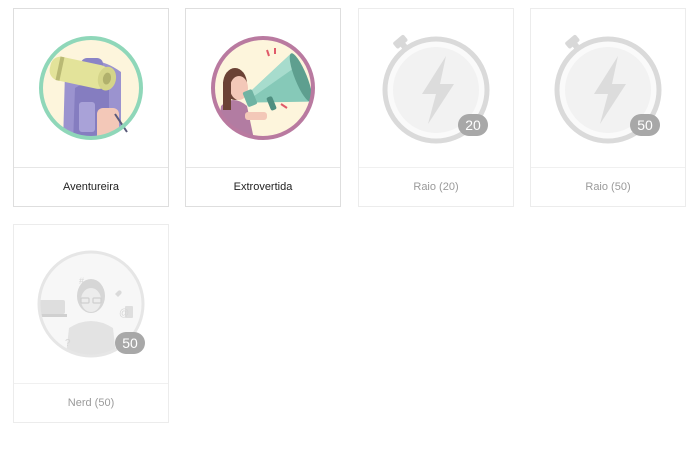 The height and width of the screenshot is (449, 700). What do you see at coordinates (263, 187) in the screenshot?
I see `badge-label: Extrovertida` at bounding box center [263, 187].